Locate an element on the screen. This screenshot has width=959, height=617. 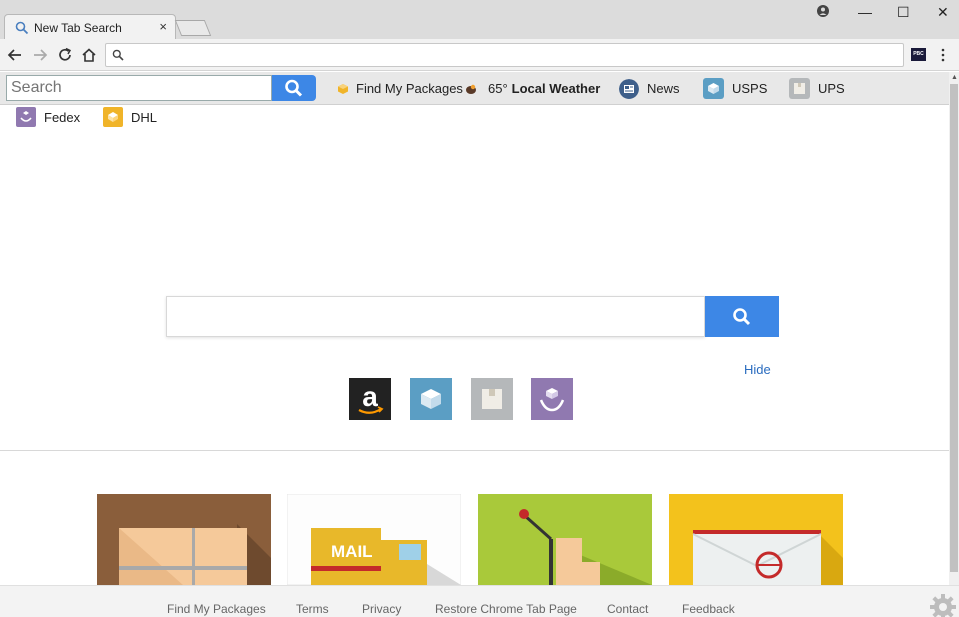
weather-icon is located at coordinates (471, 89).